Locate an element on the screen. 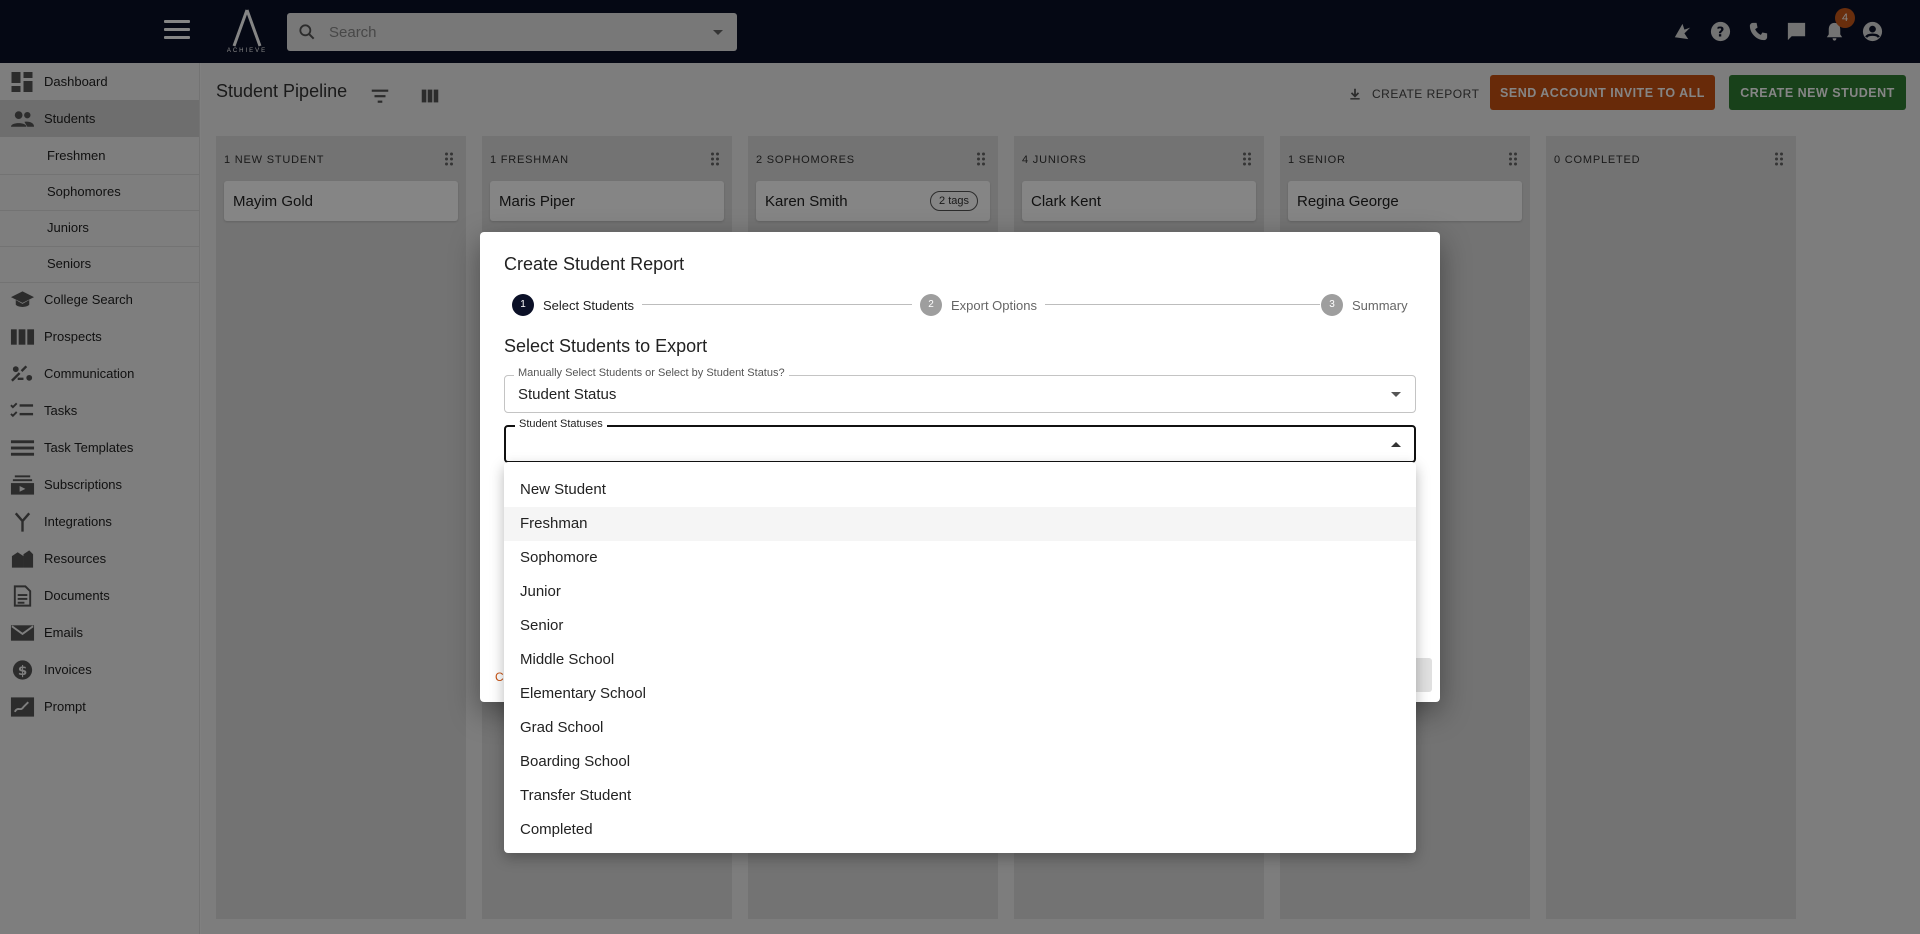 Image resolution: width=1920 pixels, height=934 pixels. step-number: 3 is located at coordinates (1332, 305).